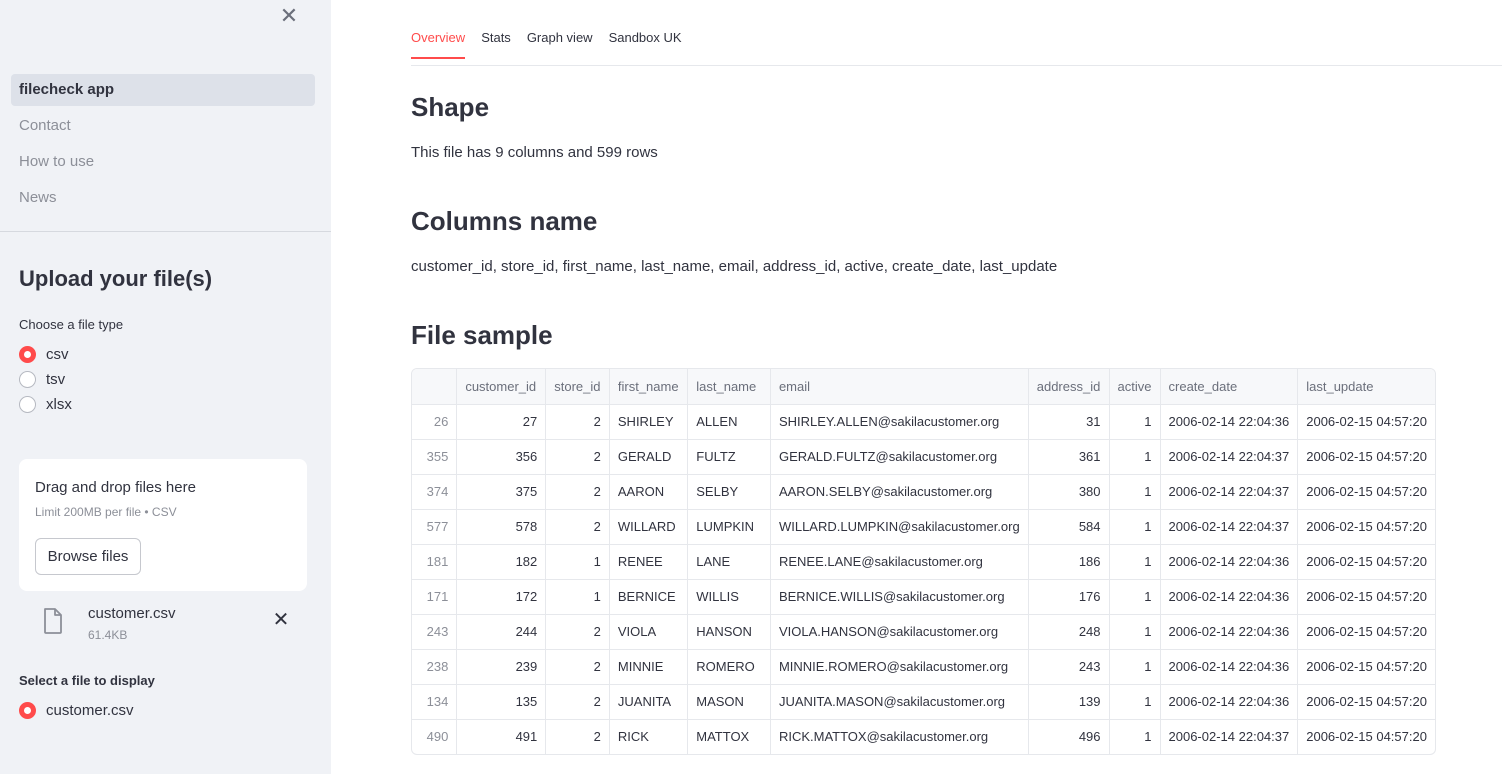 This screenshot has width=1502, height=774. What do you see at coordinates (649, 562) in the screenshot?
I see `table-cell: RENEE` at bounding box center [649, 562].